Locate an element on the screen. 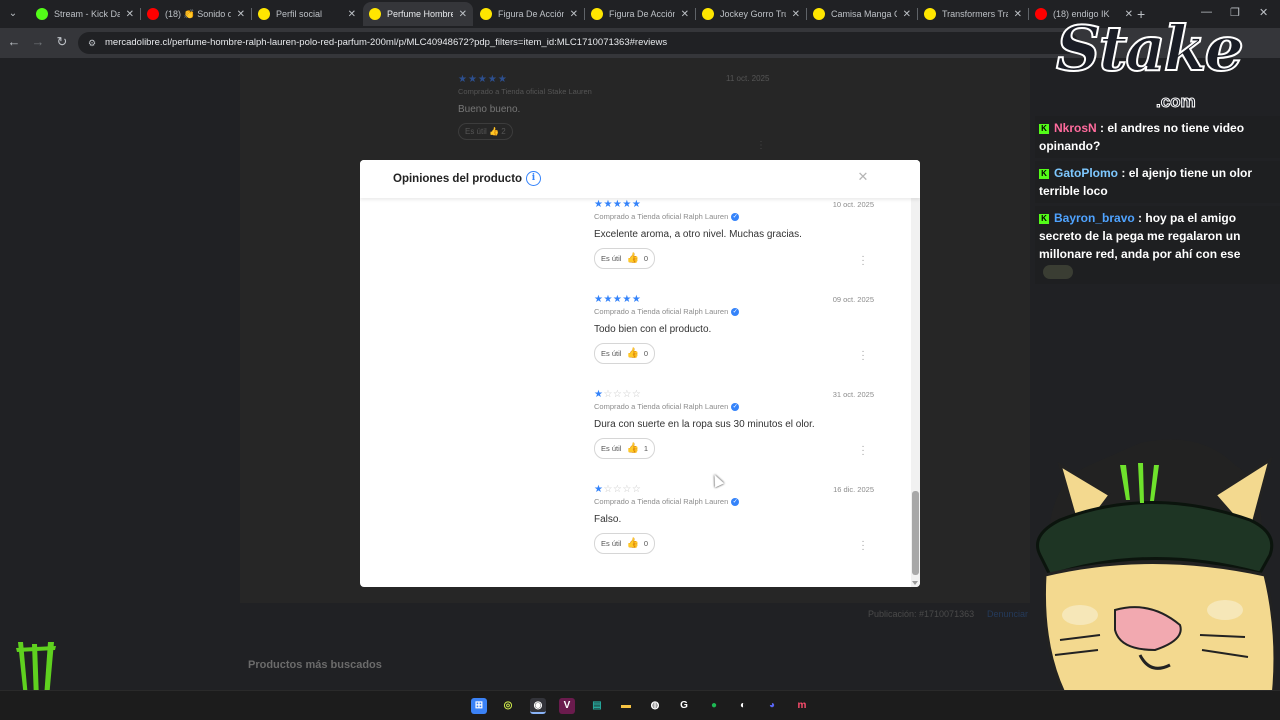 Image resolution: width=1280 pixels, height=720 pixels. background-review-date: 11 oct. 2025 is located at coordinates (748, 78).